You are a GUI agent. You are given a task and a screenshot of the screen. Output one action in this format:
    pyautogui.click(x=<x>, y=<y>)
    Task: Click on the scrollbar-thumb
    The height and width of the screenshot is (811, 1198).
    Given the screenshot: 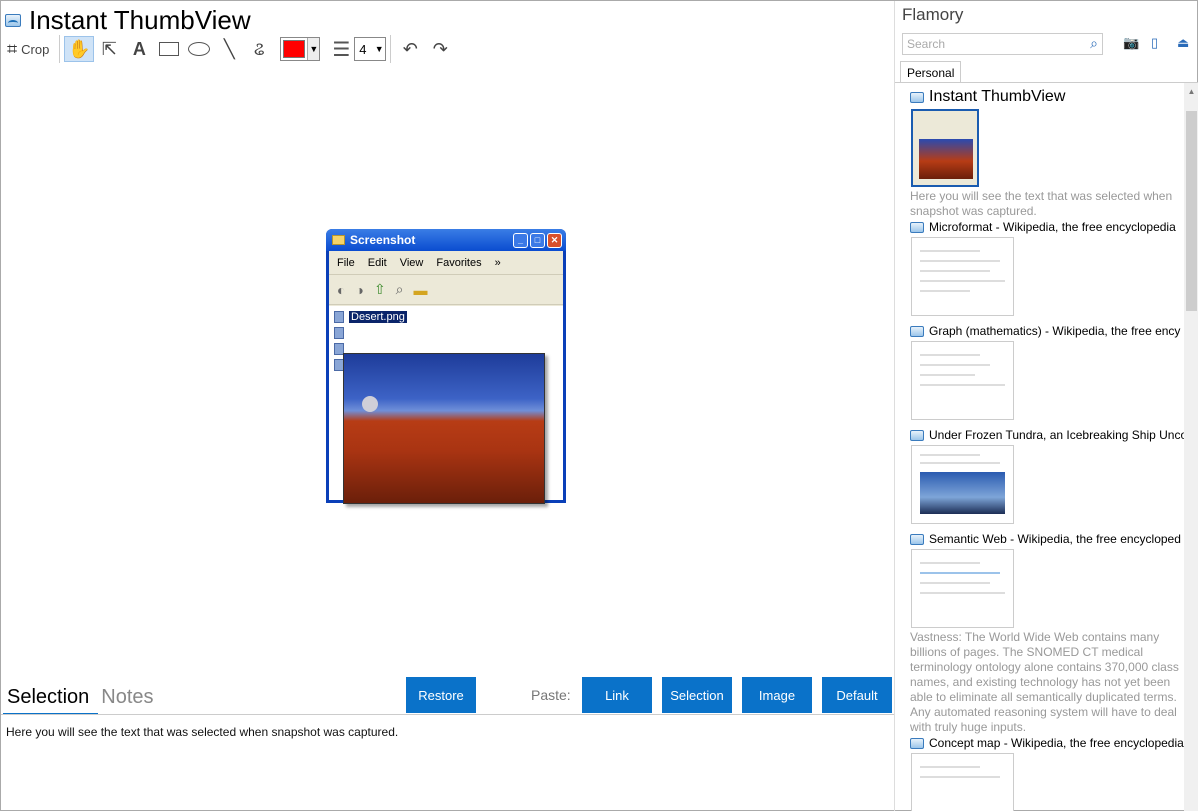 What is the action you would take?
    pyautogui.click(x=1191, y=211)
    